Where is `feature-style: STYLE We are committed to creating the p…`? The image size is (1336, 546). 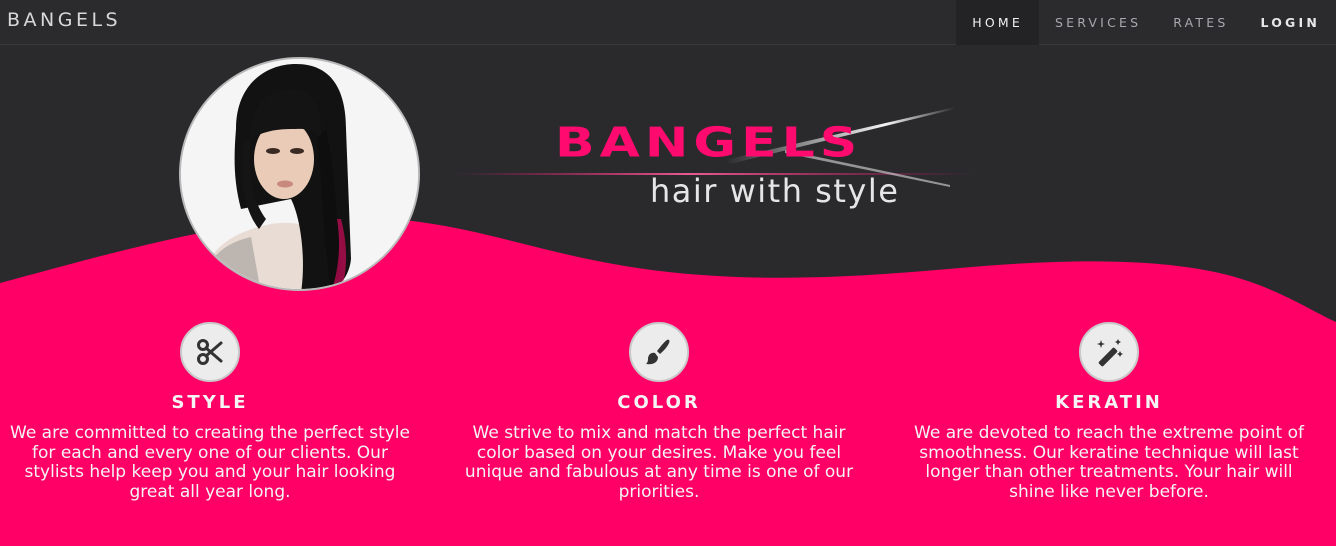 feature-style: STYLE We are committed to creating the p… is located at coordinates (210, 412).